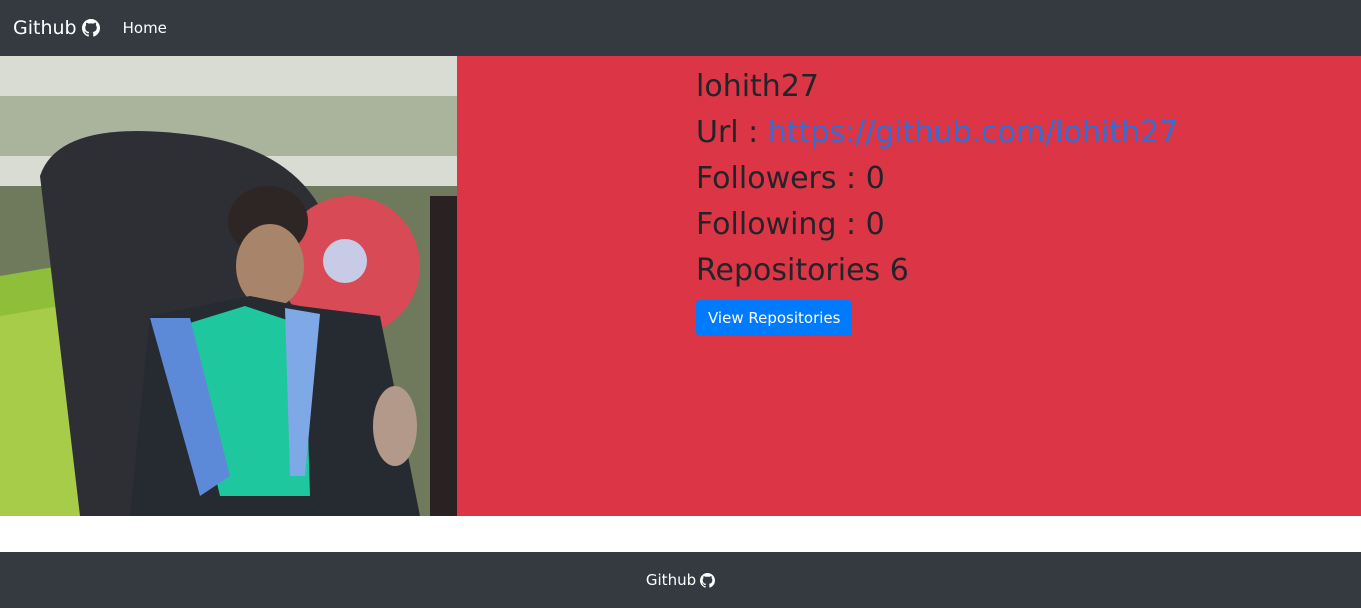  I want to click on view-repositories-button: View Repositories, so click(774, 318).